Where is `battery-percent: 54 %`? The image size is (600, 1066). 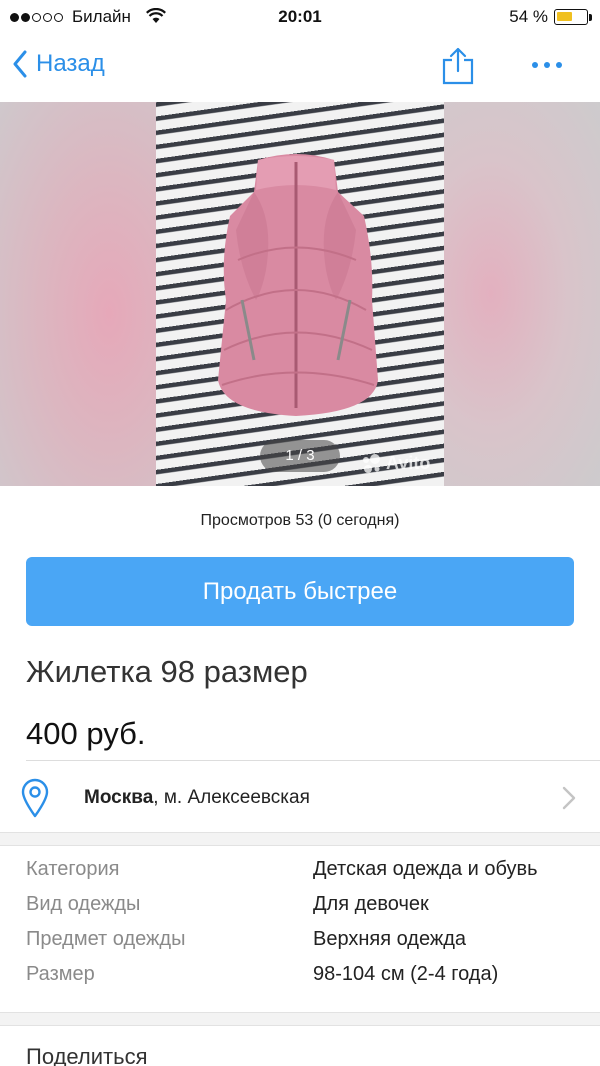 battery-percent: 54 % is located at coordinates (528, 16).